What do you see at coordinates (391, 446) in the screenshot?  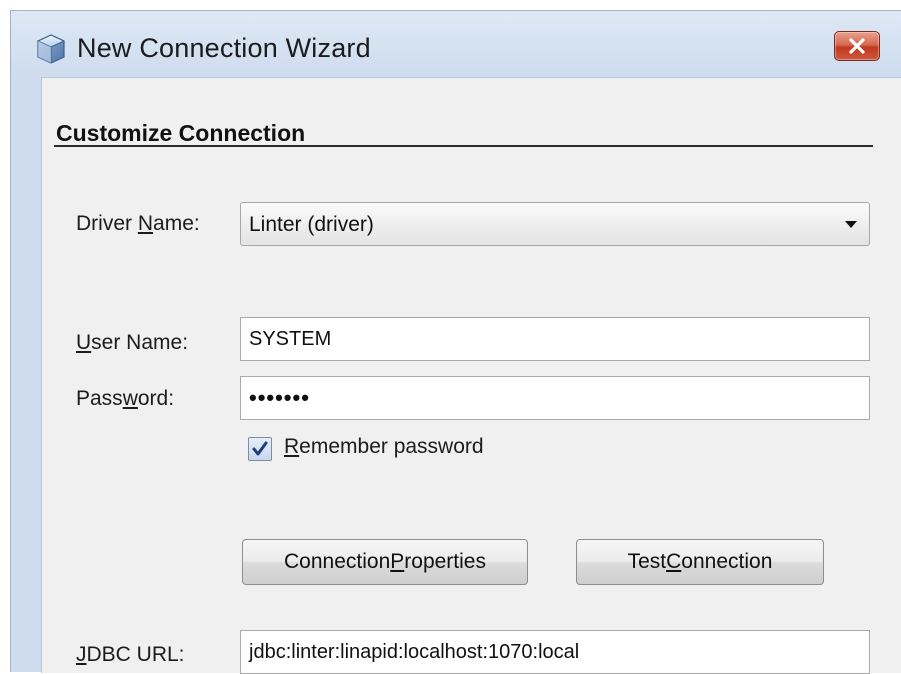 I see `remember-password-label-suffix: emember password` at bounding box center [391, 446].